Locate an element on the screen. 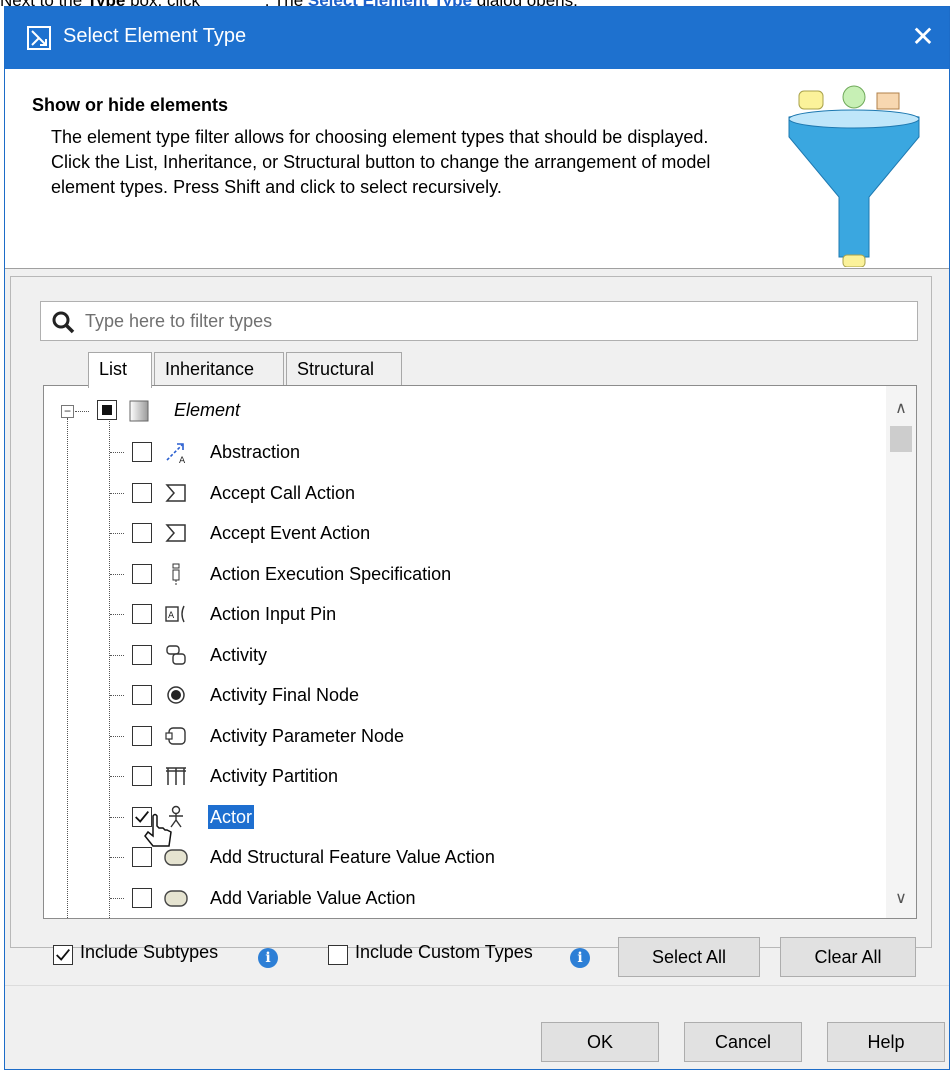  action-input-pin-icon: A is located at coordinates (175, 614).